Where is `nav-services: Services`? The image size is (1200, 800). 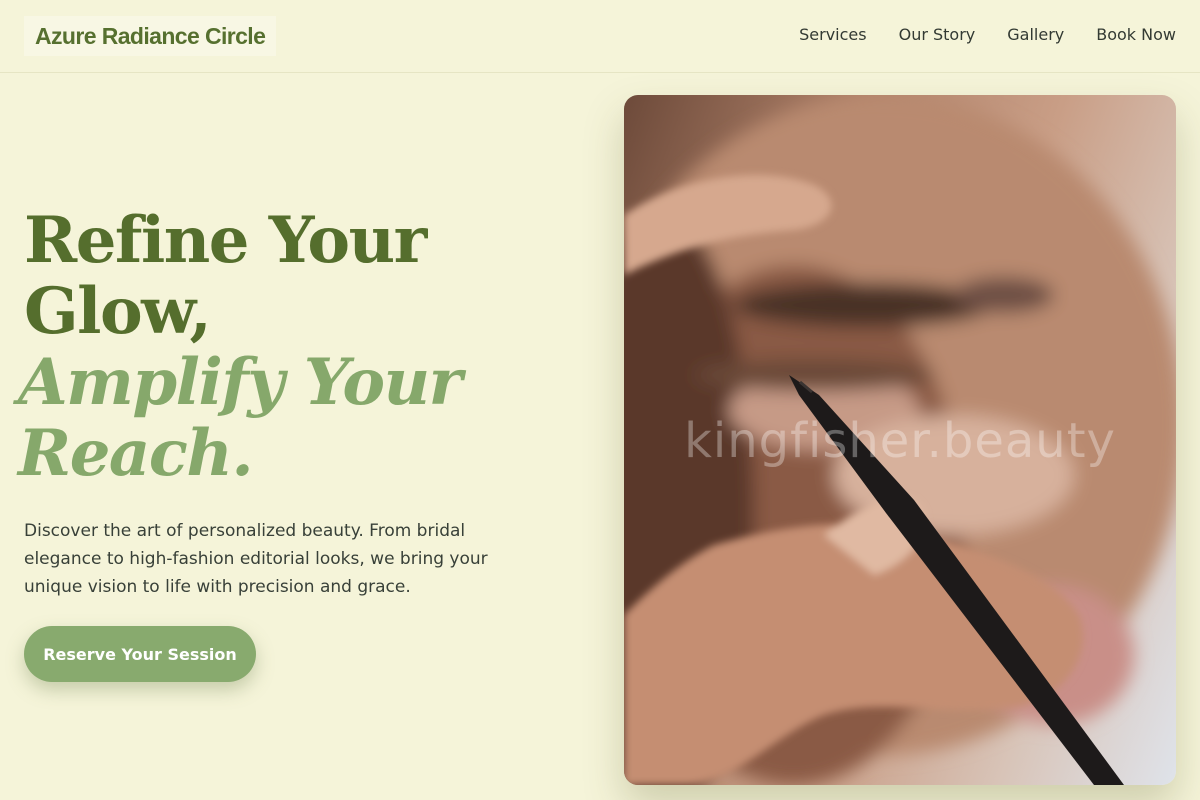 nav-services: Services is located at coordinates (832, 35).